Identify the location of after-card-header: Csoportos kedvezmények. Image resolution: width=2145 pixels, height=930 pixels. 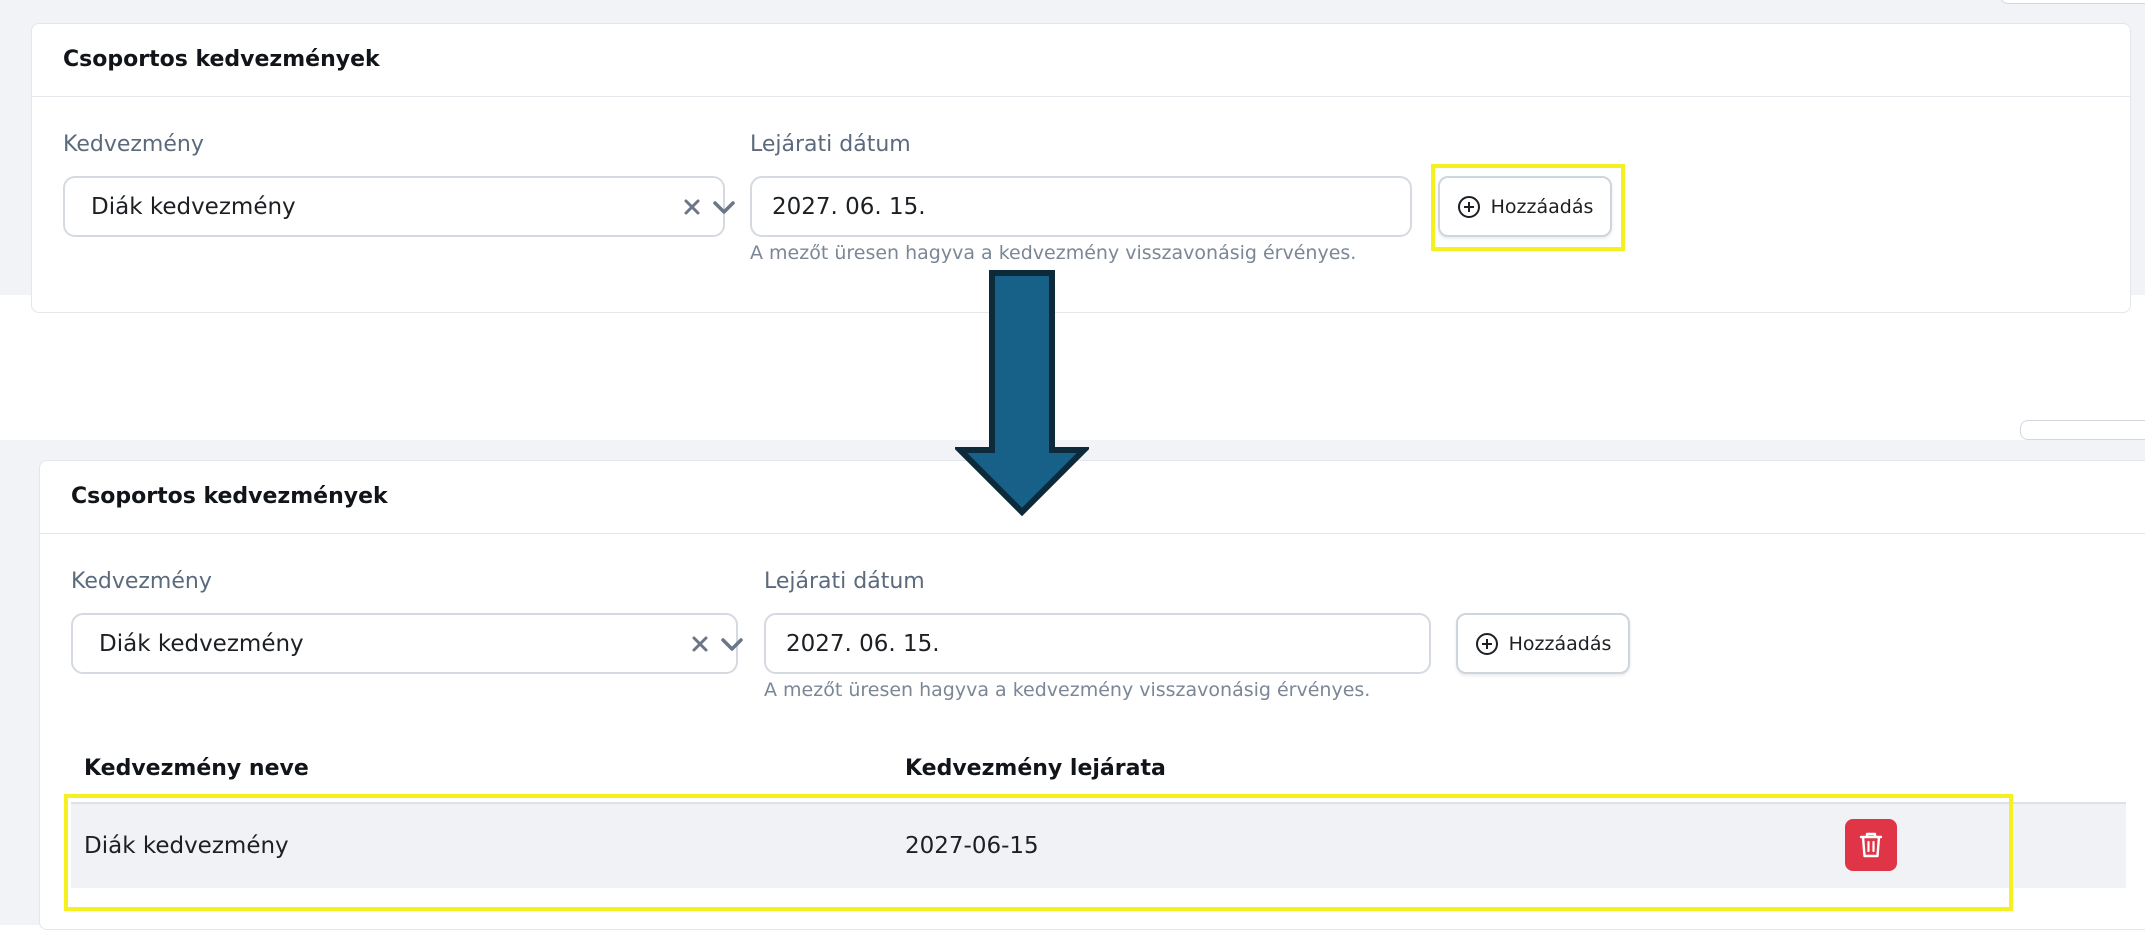
(1092, 497).